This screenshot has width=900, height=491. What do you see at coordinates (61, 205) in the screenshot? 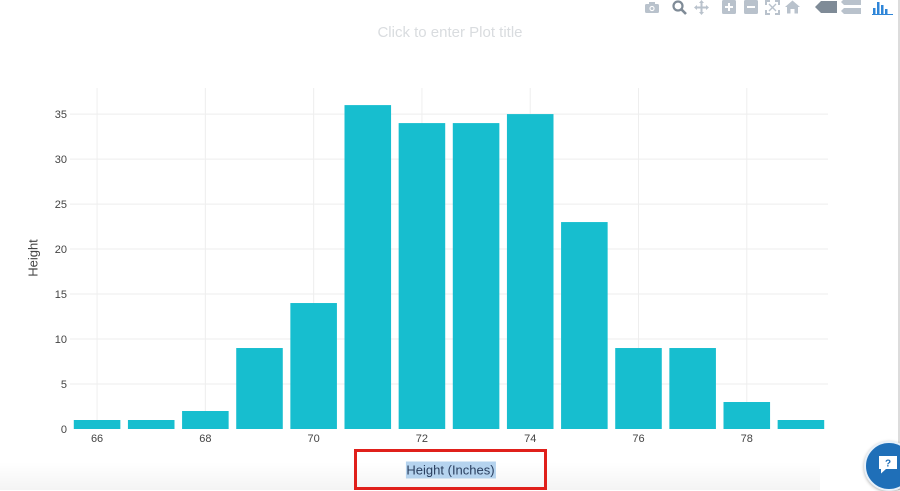
I see `y-tick-label: 25` at bounding box center [61, 205].